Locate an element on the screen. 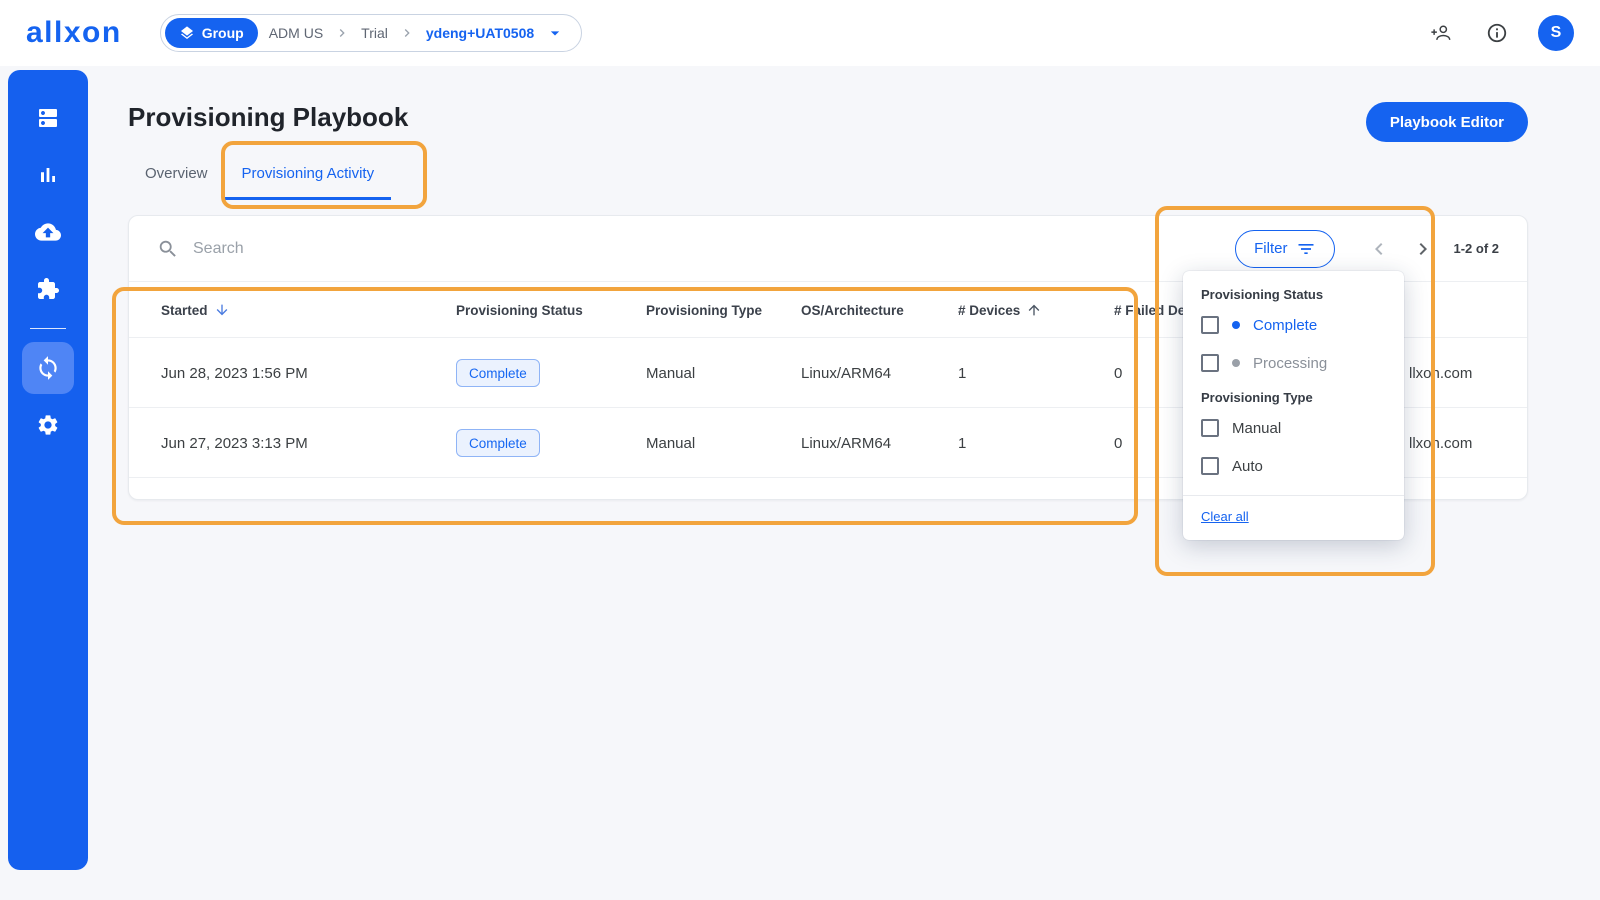 The height and width of the screenshot is (900, 1600). breadcrumb-org: ADM US is located at coordinates (296, 33).